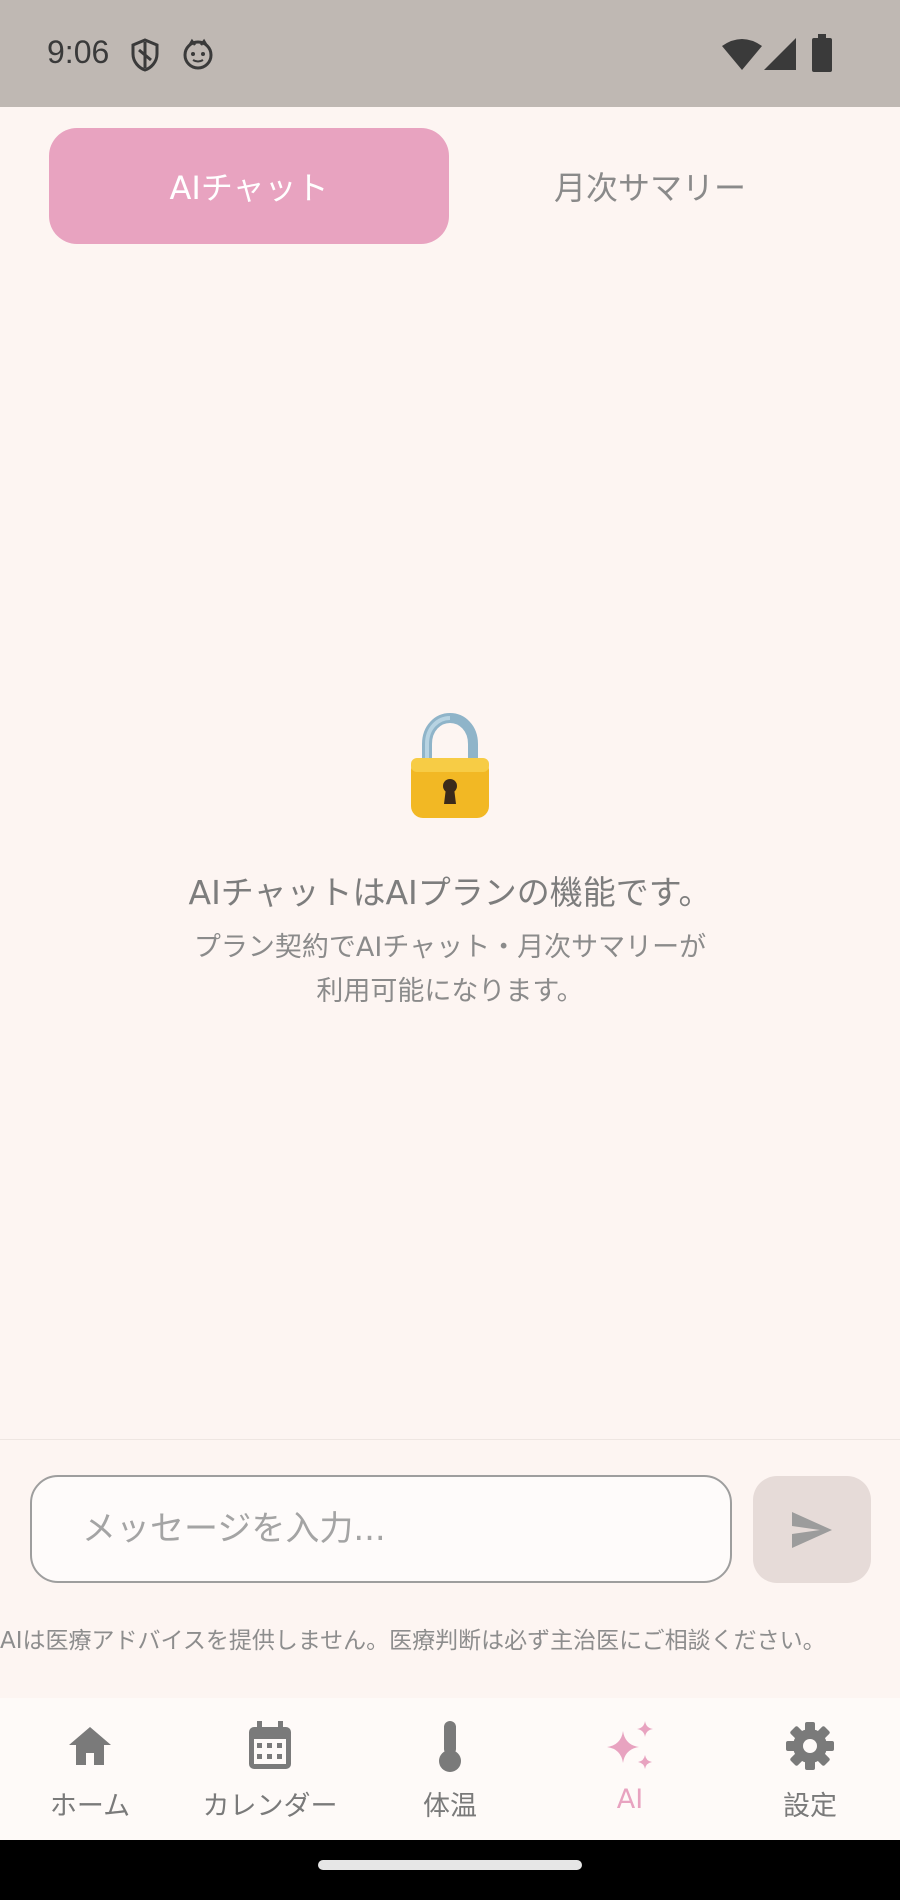 The image size is (900, 1900). I want to click on battery-icon, so click(822, 53).